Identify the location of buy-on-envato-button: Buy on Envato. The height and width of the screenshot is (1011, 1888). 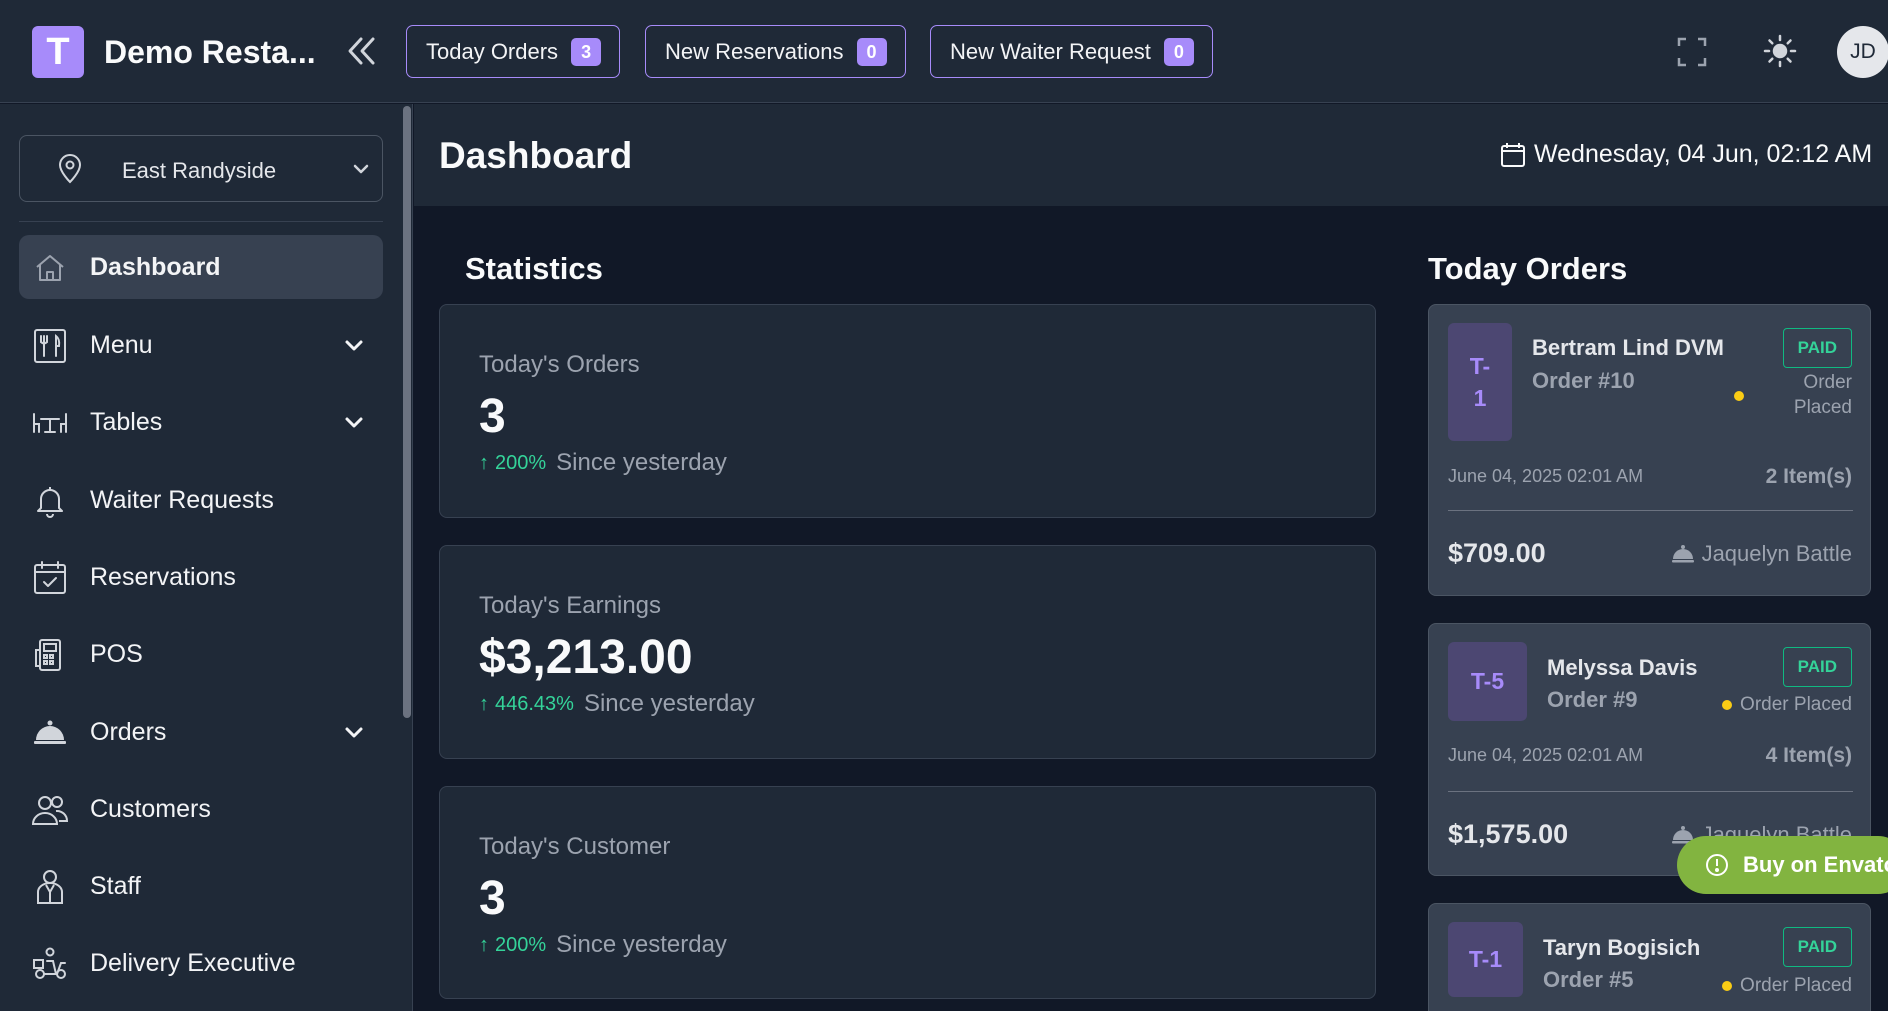
(1782, 865).